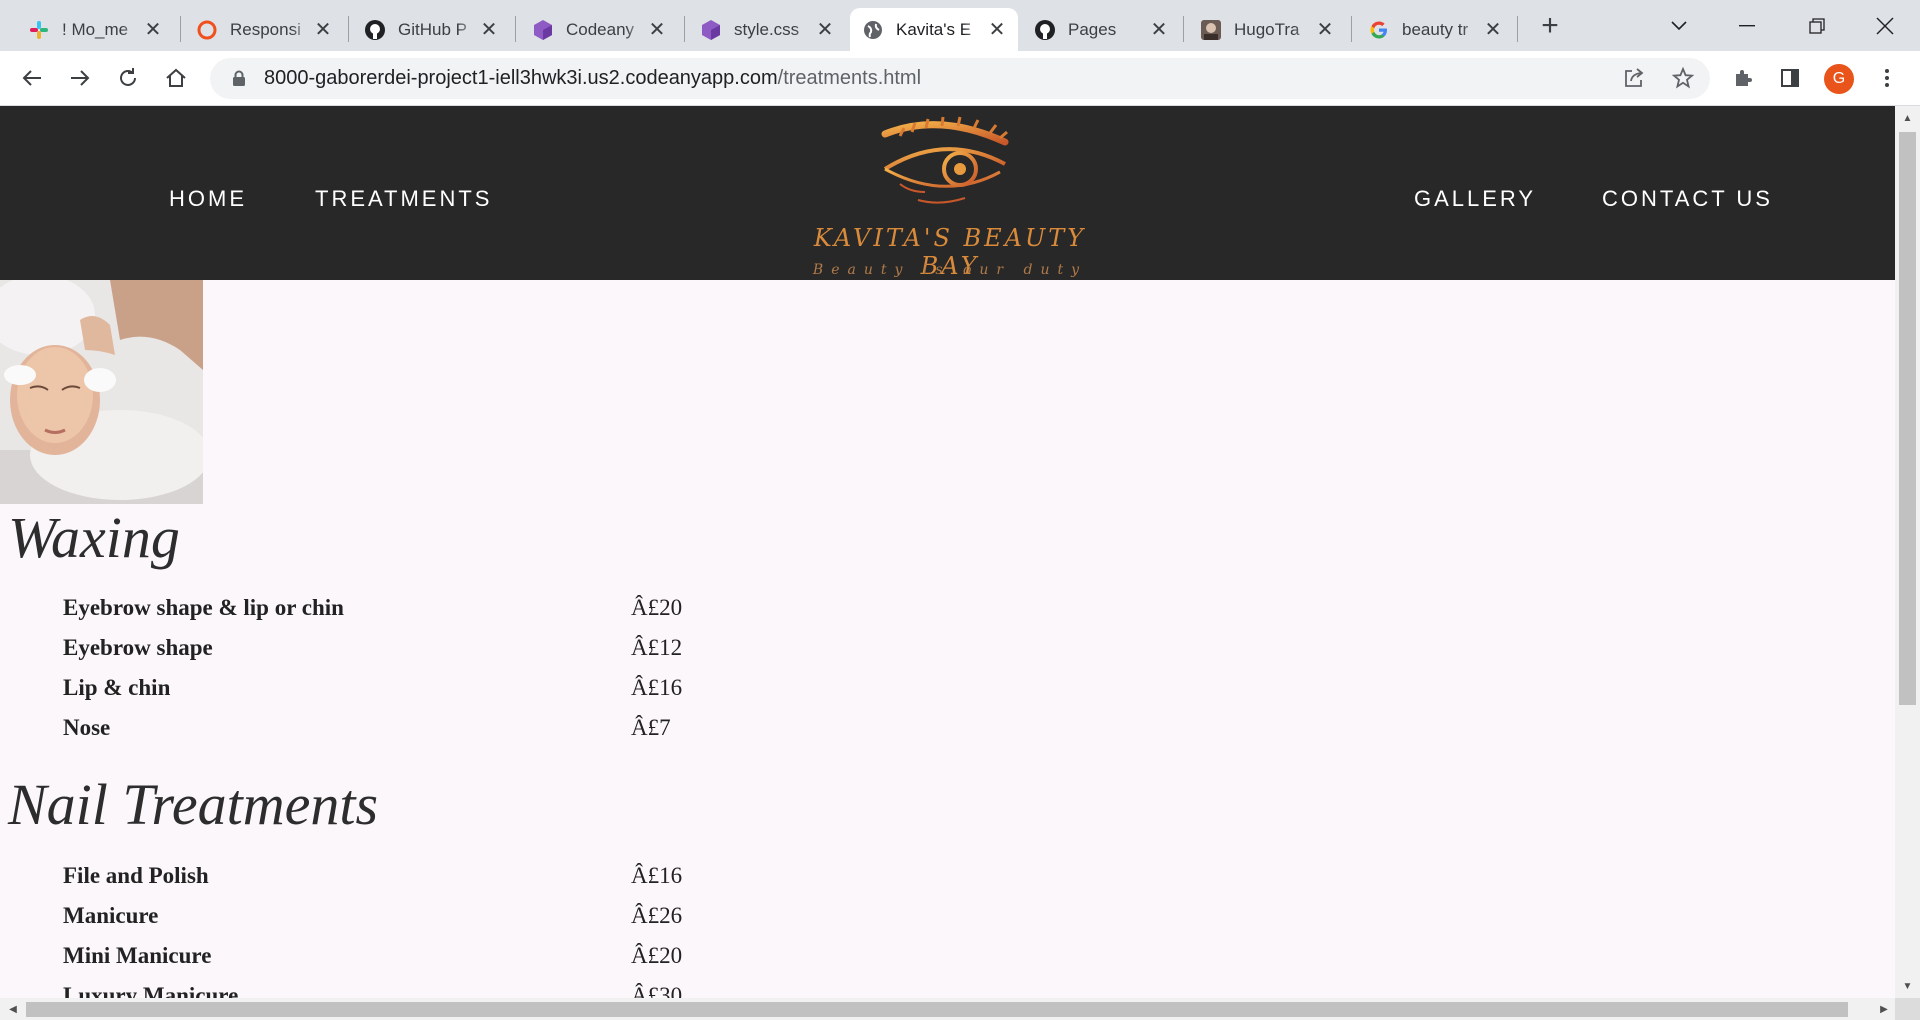  I want to click on new-tab-plus-icon: +, so click(1550, 25).